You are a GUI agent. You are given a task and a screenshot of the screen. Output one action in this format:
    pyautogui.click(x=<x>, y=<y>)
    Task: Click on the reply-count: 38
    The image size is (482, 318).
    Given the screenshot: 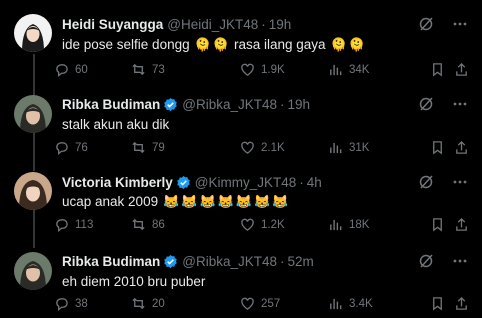 What is the action you would take?
    pyautogui.click(x=81, y=303)
    